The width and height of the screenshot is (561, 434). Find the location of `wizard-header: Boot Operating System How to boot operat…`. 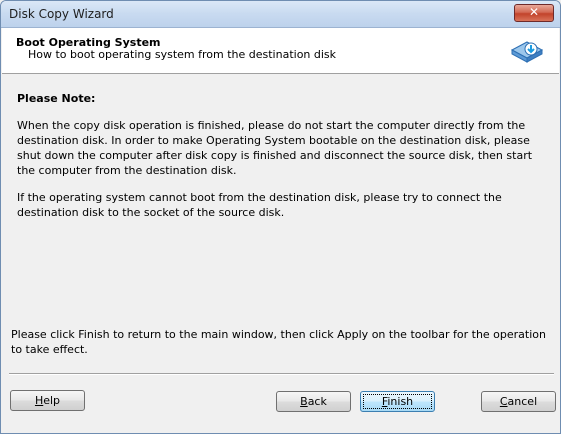

wizard-header: Boot Operating System How to boot operat… is located at coordinates (280, 51).